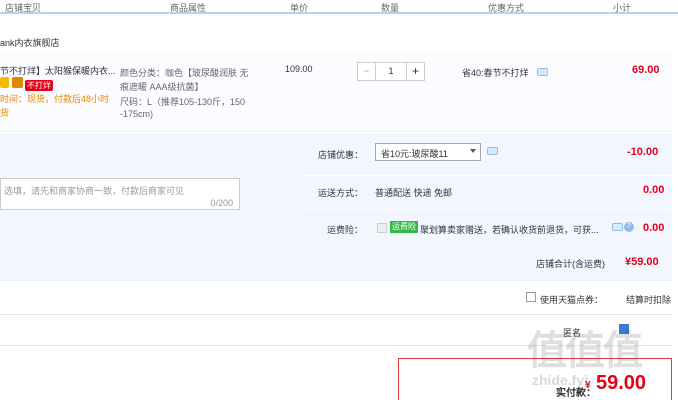 This screenshot has height=400, width=678. What do you see at coordinates (622, 8) in the screenshot?
I see `col-subtotal: 小计` at bounding box center [622, 8].